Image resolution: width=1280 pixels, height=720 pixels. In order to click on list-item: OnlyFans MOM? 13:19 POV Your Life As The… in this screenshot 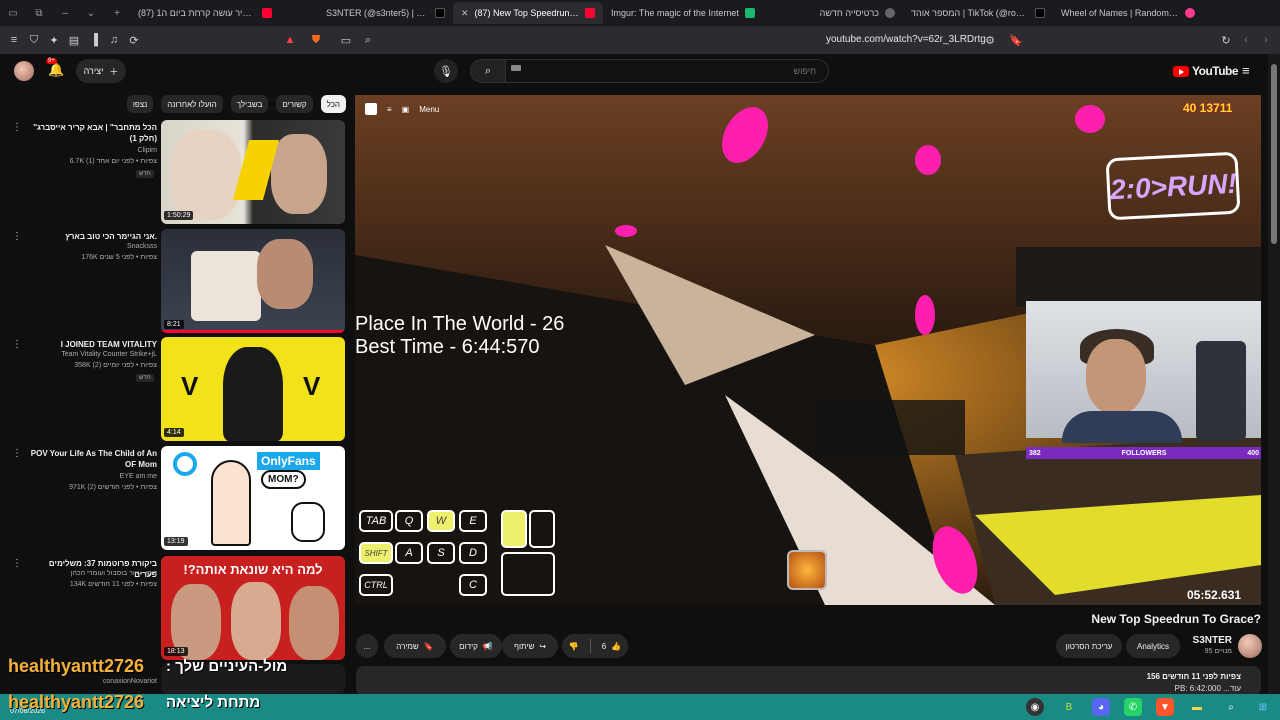, I will do `click(173, 498)`.